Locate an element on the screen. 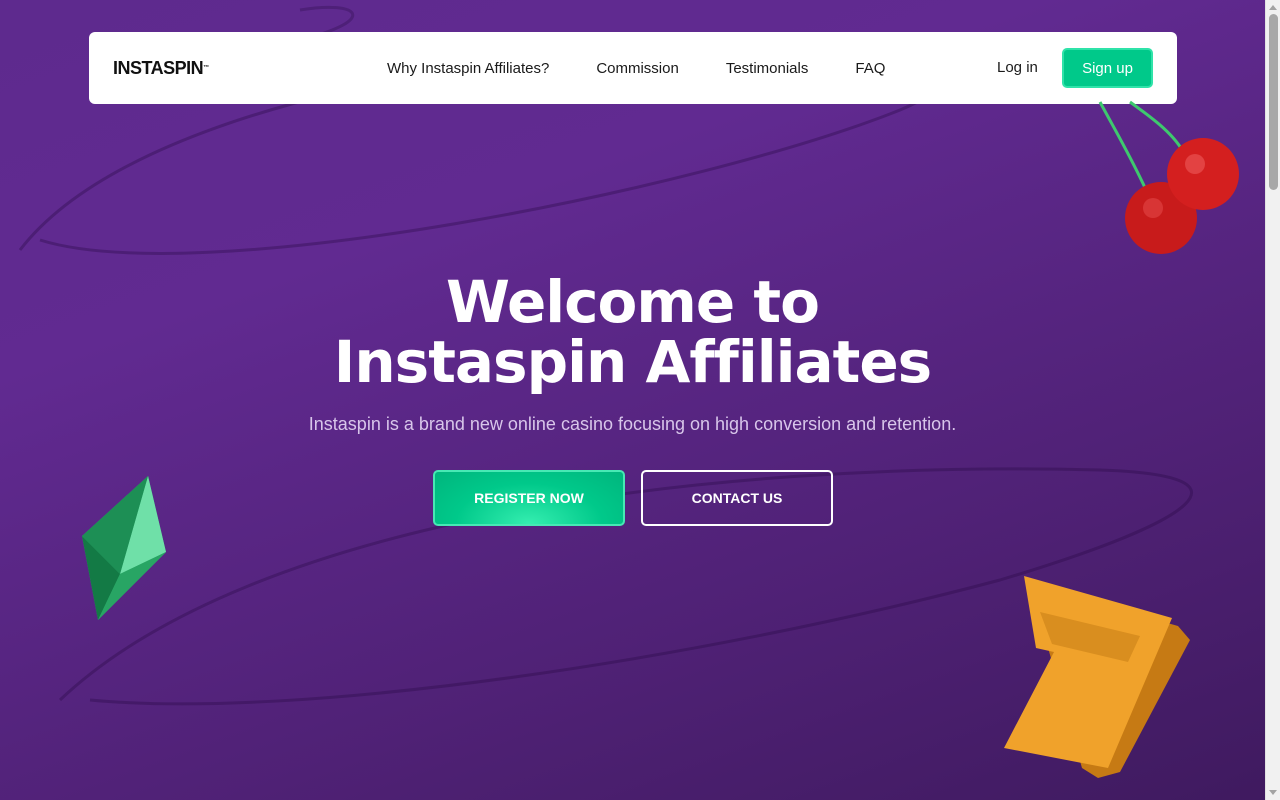 The height and width of the screenshot is (800, 1280). nav-link-testimonials: Testimonials is located at coordinates (767, 68).